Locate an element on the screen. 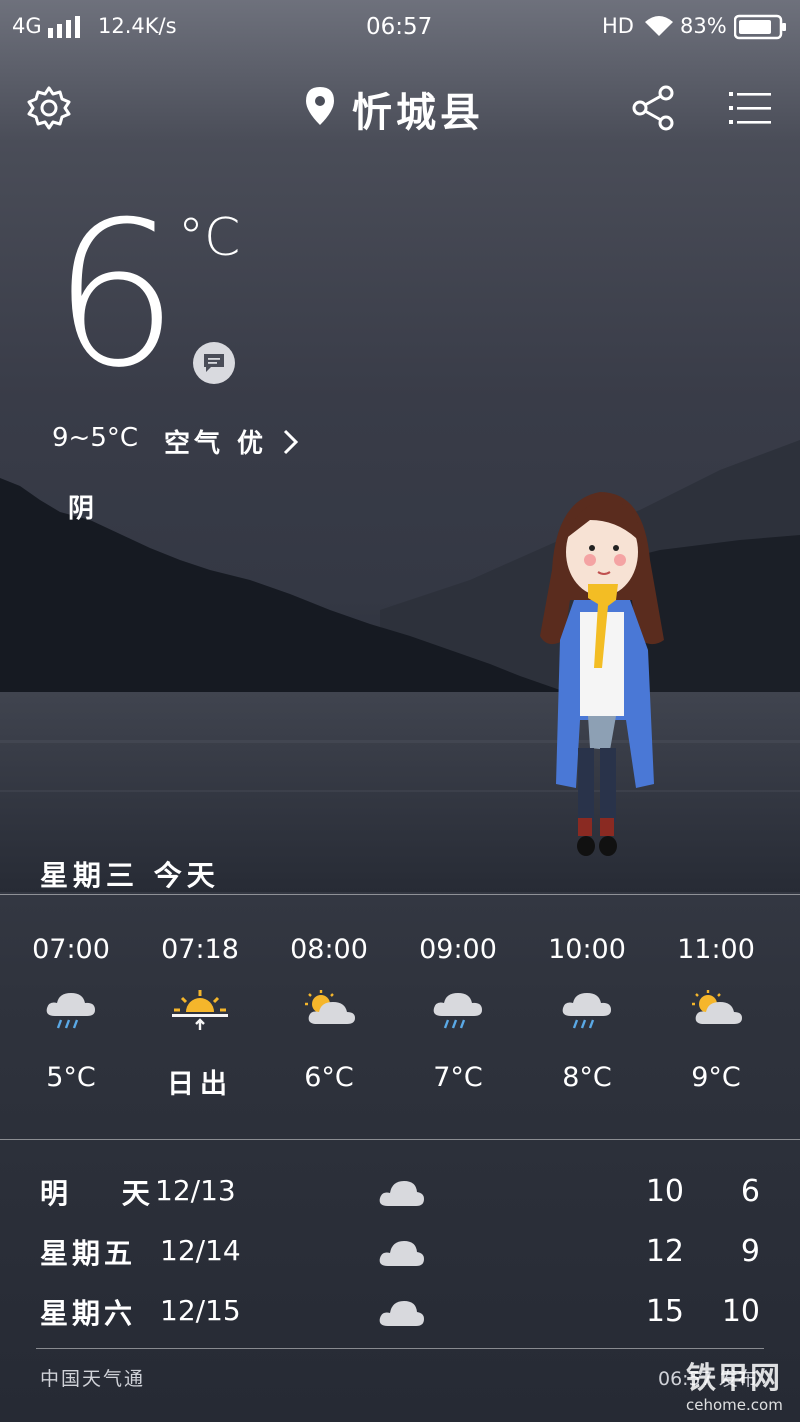 The image size is (800, 1422). high-temp: 12 is located at coordinates (664, 1251).